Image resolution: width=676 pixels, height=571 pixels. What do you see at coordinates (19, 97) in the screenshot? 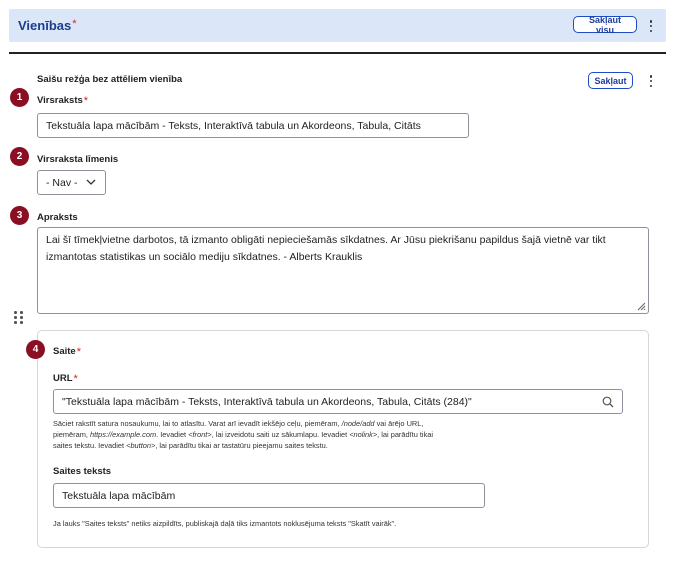
I see `step-badge-1: 1` at bounding box center [19, 97].